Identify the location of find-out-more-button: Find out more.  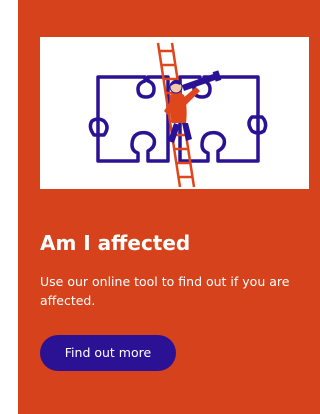
(108, 353).